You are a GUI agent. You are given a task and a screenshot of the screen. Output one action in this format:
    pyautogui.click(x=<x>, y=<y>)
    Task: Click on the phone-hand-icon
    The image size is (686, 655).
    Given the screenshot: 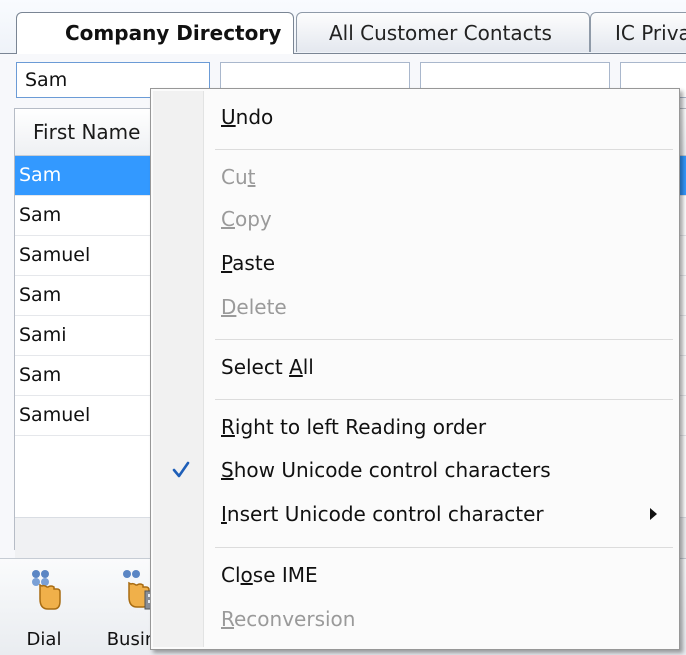 What is the action you would take?
    pyautogui.click(x=46, y=590)
    